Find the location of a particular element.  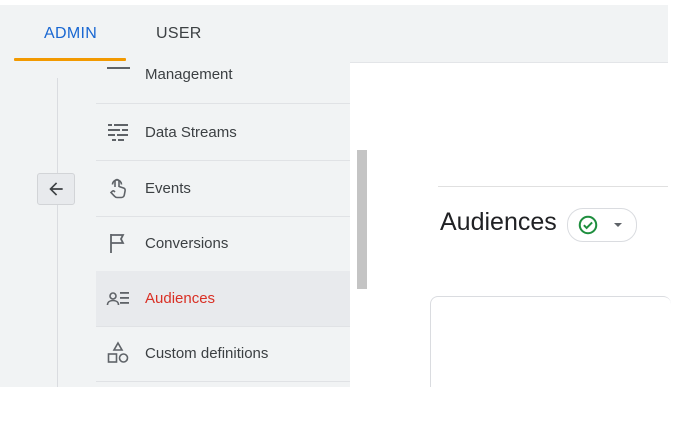

sidebar-item-audiences: Audiences is located at coordinates (223, 299).